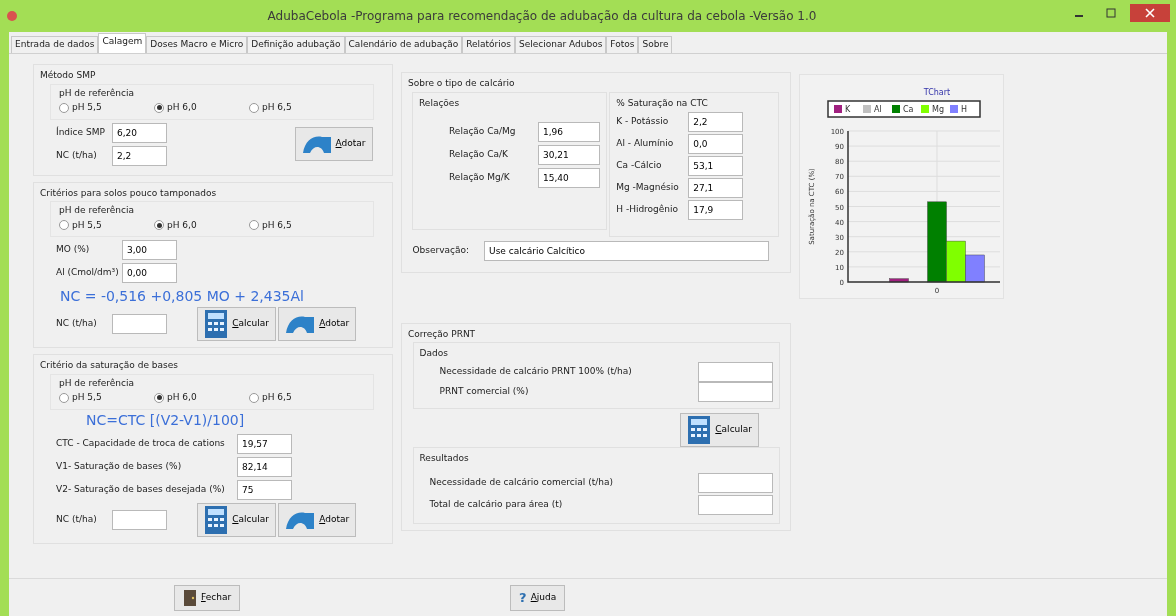 The height and width of the screenshot is (616, 1176). What do you see at coordinates (521, 482) in the screenshot?
I see `field-label: Necessidade de calcário comercial (t/ha)` at bounding box center [521, 482].